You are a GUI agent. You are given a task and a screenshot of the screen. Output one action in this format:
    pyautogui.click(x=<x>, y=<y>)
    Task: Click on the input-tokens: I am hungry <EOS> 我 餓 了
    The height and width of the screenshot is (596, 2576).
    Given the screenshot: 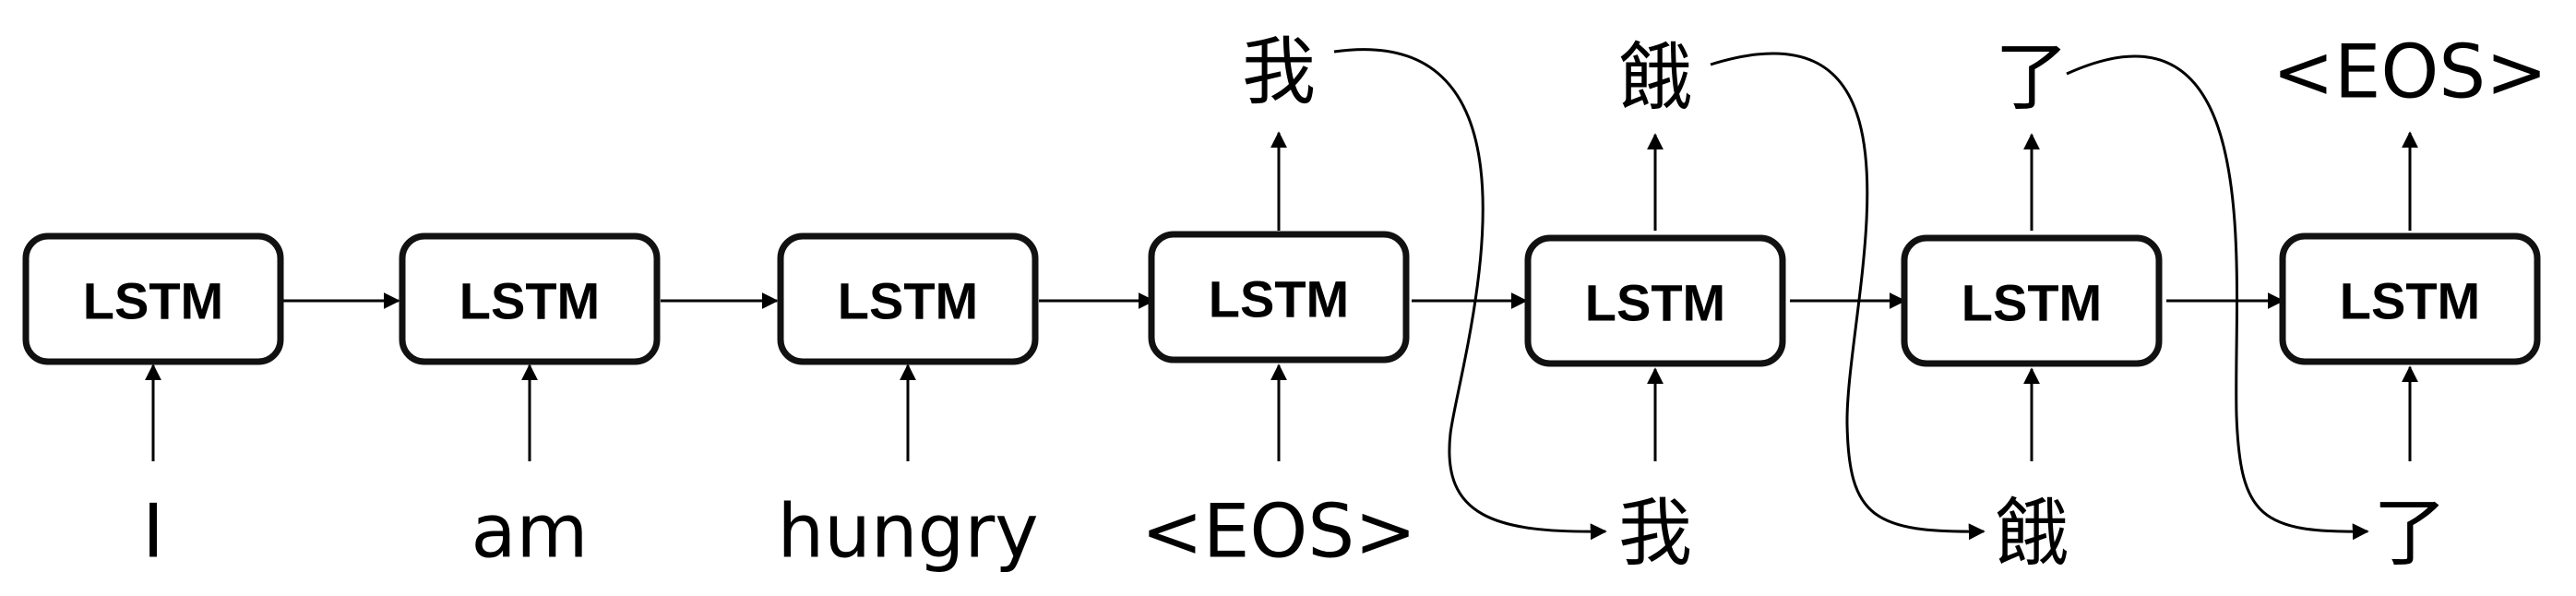 What is the action you would take?
    pyautogui.click(x=1294, y=533)
    